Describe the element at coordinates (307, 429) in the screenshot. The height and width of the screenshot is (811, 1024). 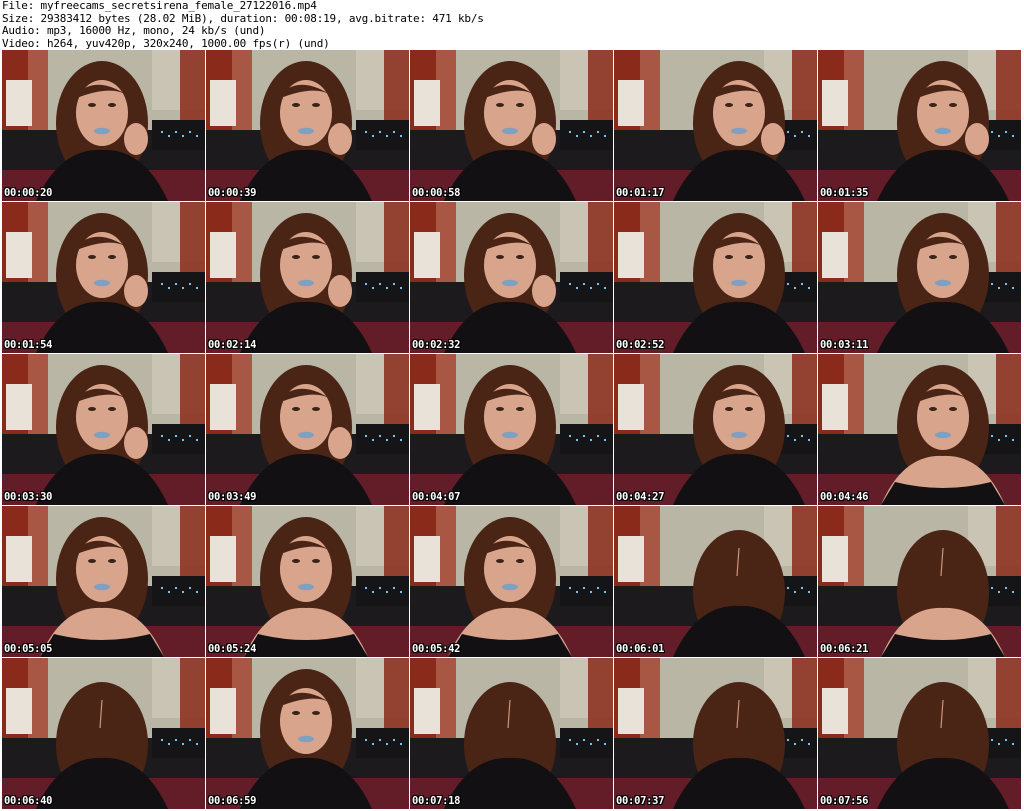
I see `video-thumbnail: 00:03:49` at that location.